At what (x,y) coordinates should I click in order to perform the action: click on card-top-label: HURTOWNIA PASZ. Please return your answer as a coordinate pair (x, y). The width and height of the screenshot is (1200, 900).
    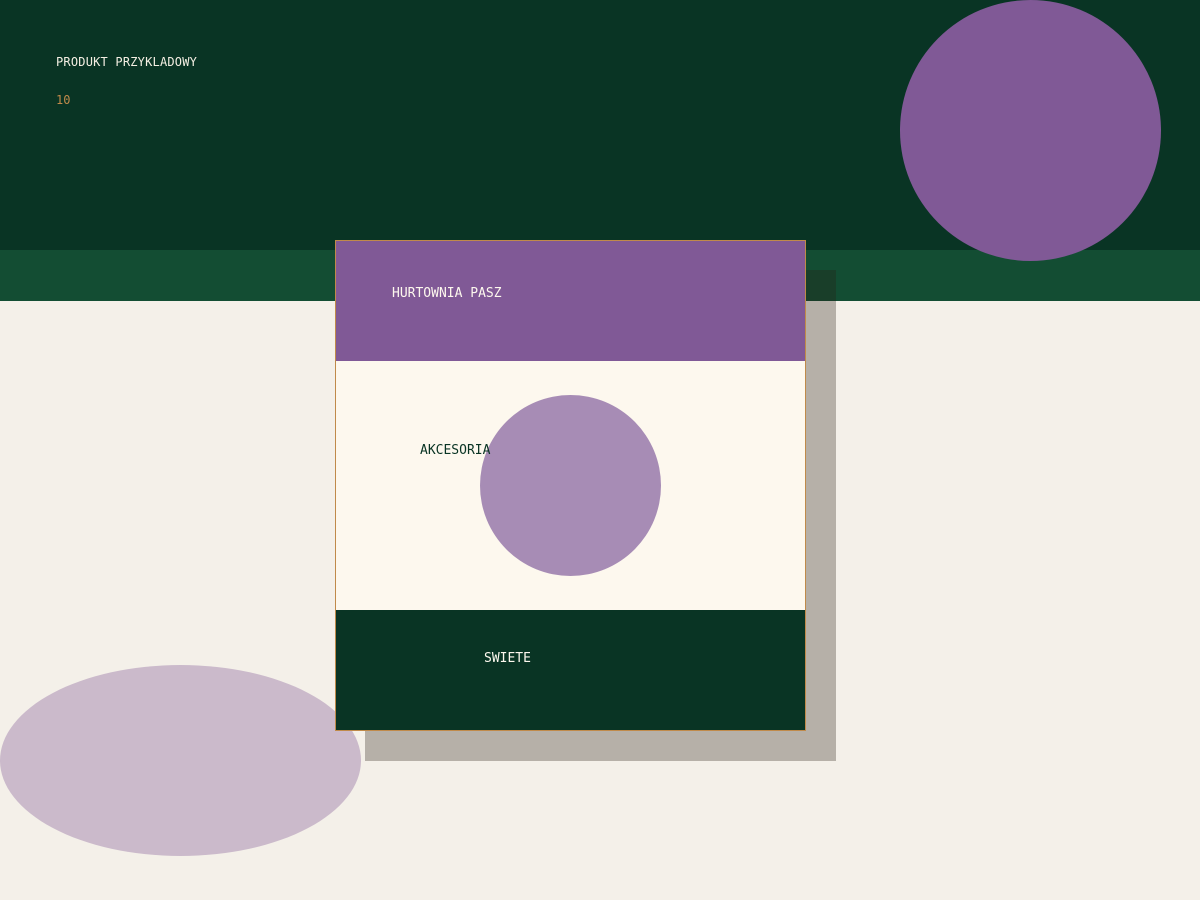
    Looking at the image, I should click on (447, 293).